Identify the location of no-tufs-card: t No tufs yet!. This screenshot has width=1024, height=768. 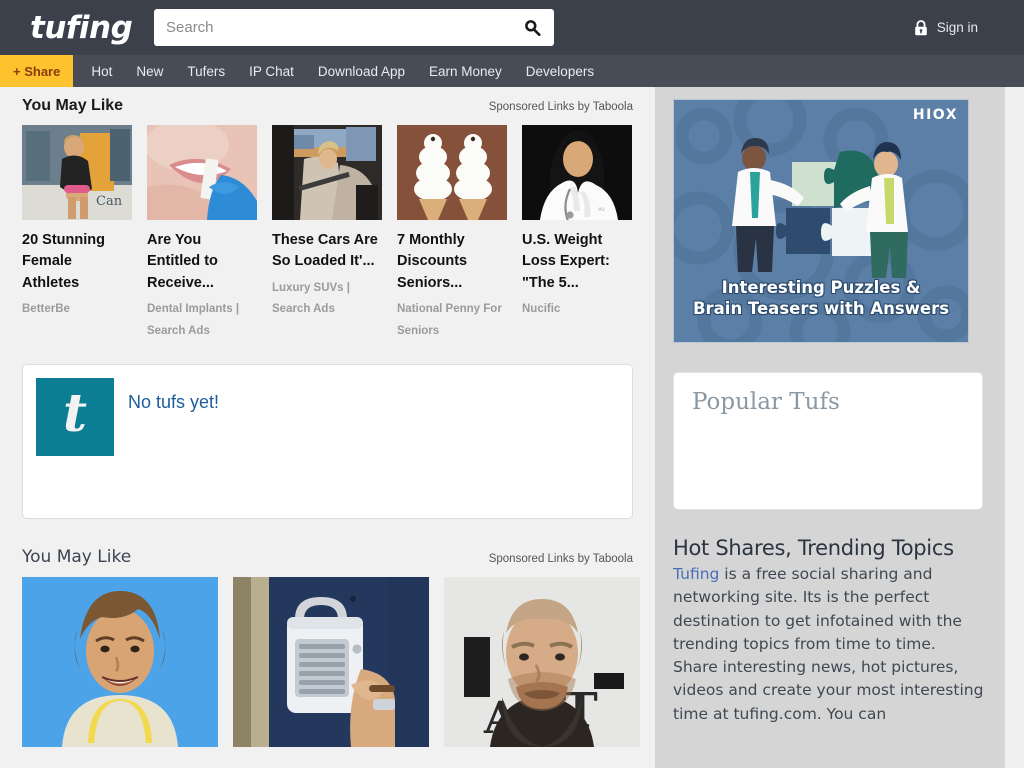
(327, 441).